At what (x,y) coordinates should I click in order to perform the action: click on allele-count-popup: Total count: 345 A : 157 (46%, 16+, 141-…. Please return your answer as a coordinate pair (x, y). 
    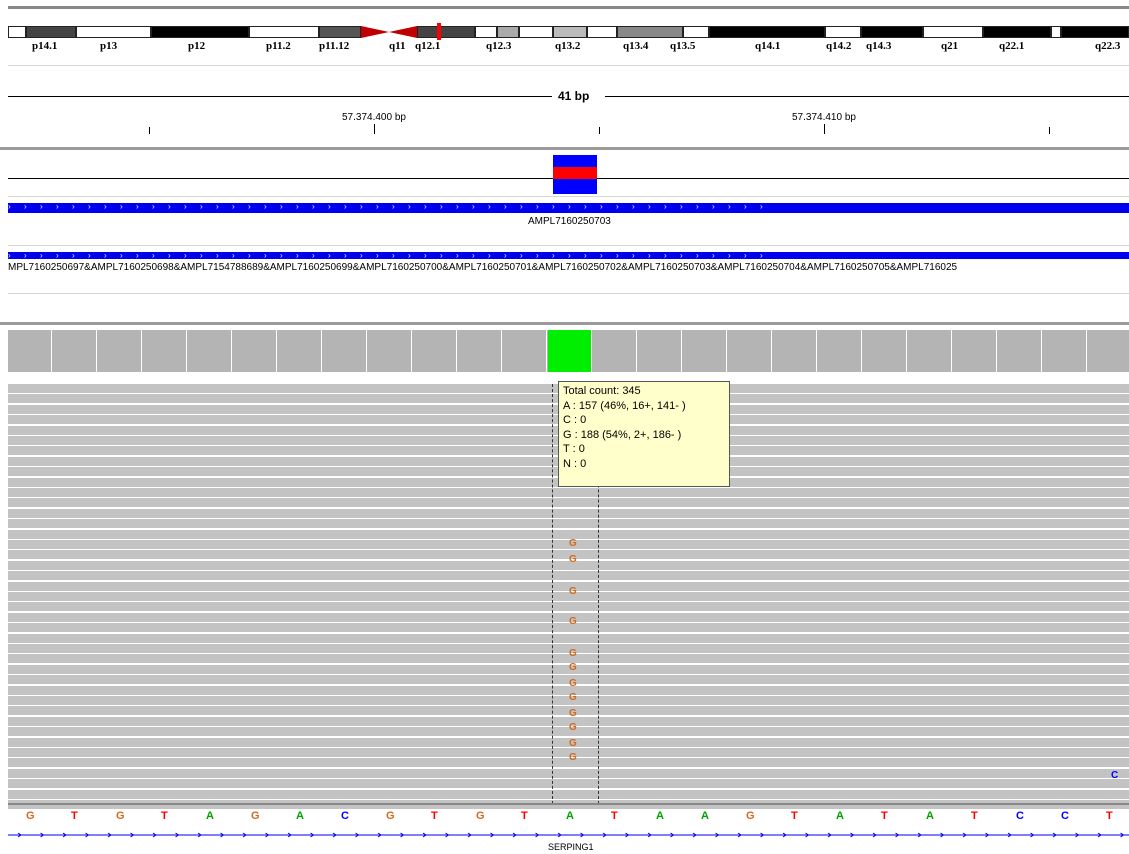
    Looking at the image, I should click on (644, 434).